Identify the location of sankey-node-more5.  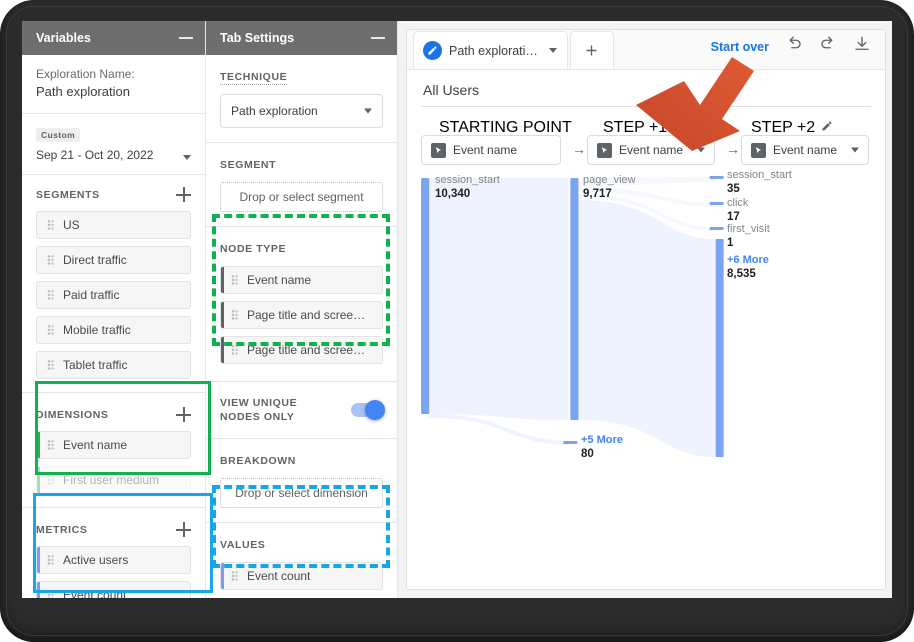
(570, 442).